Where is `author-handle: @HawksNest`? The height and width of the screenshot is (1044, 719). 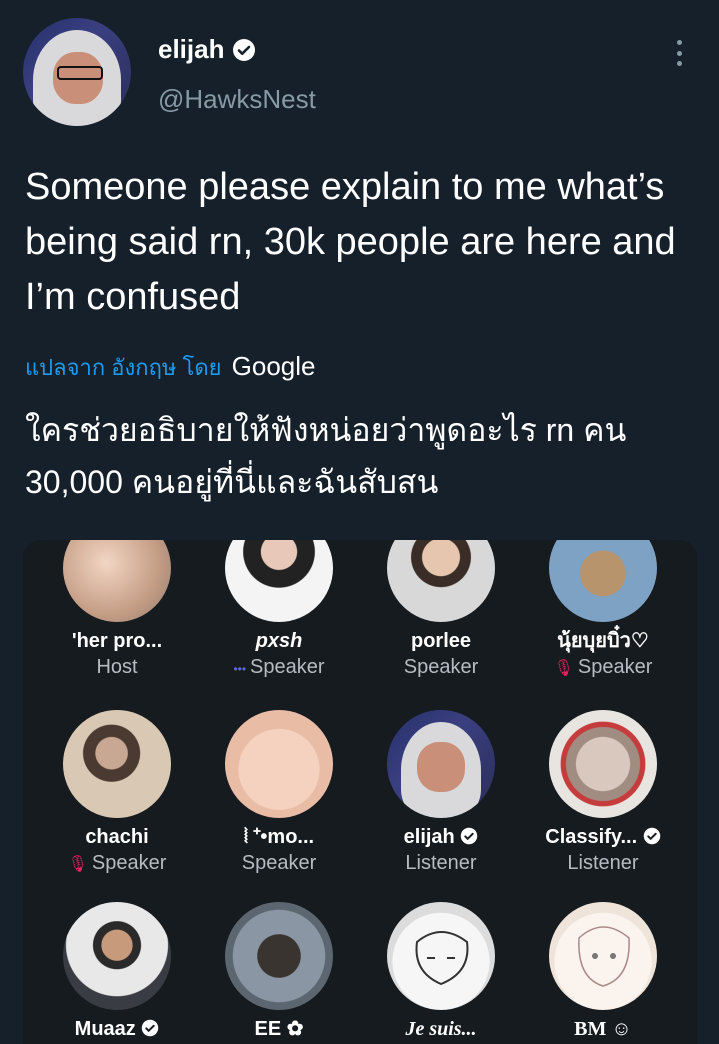
author-handle: @HawksNest is located at coordinates (237, 99).